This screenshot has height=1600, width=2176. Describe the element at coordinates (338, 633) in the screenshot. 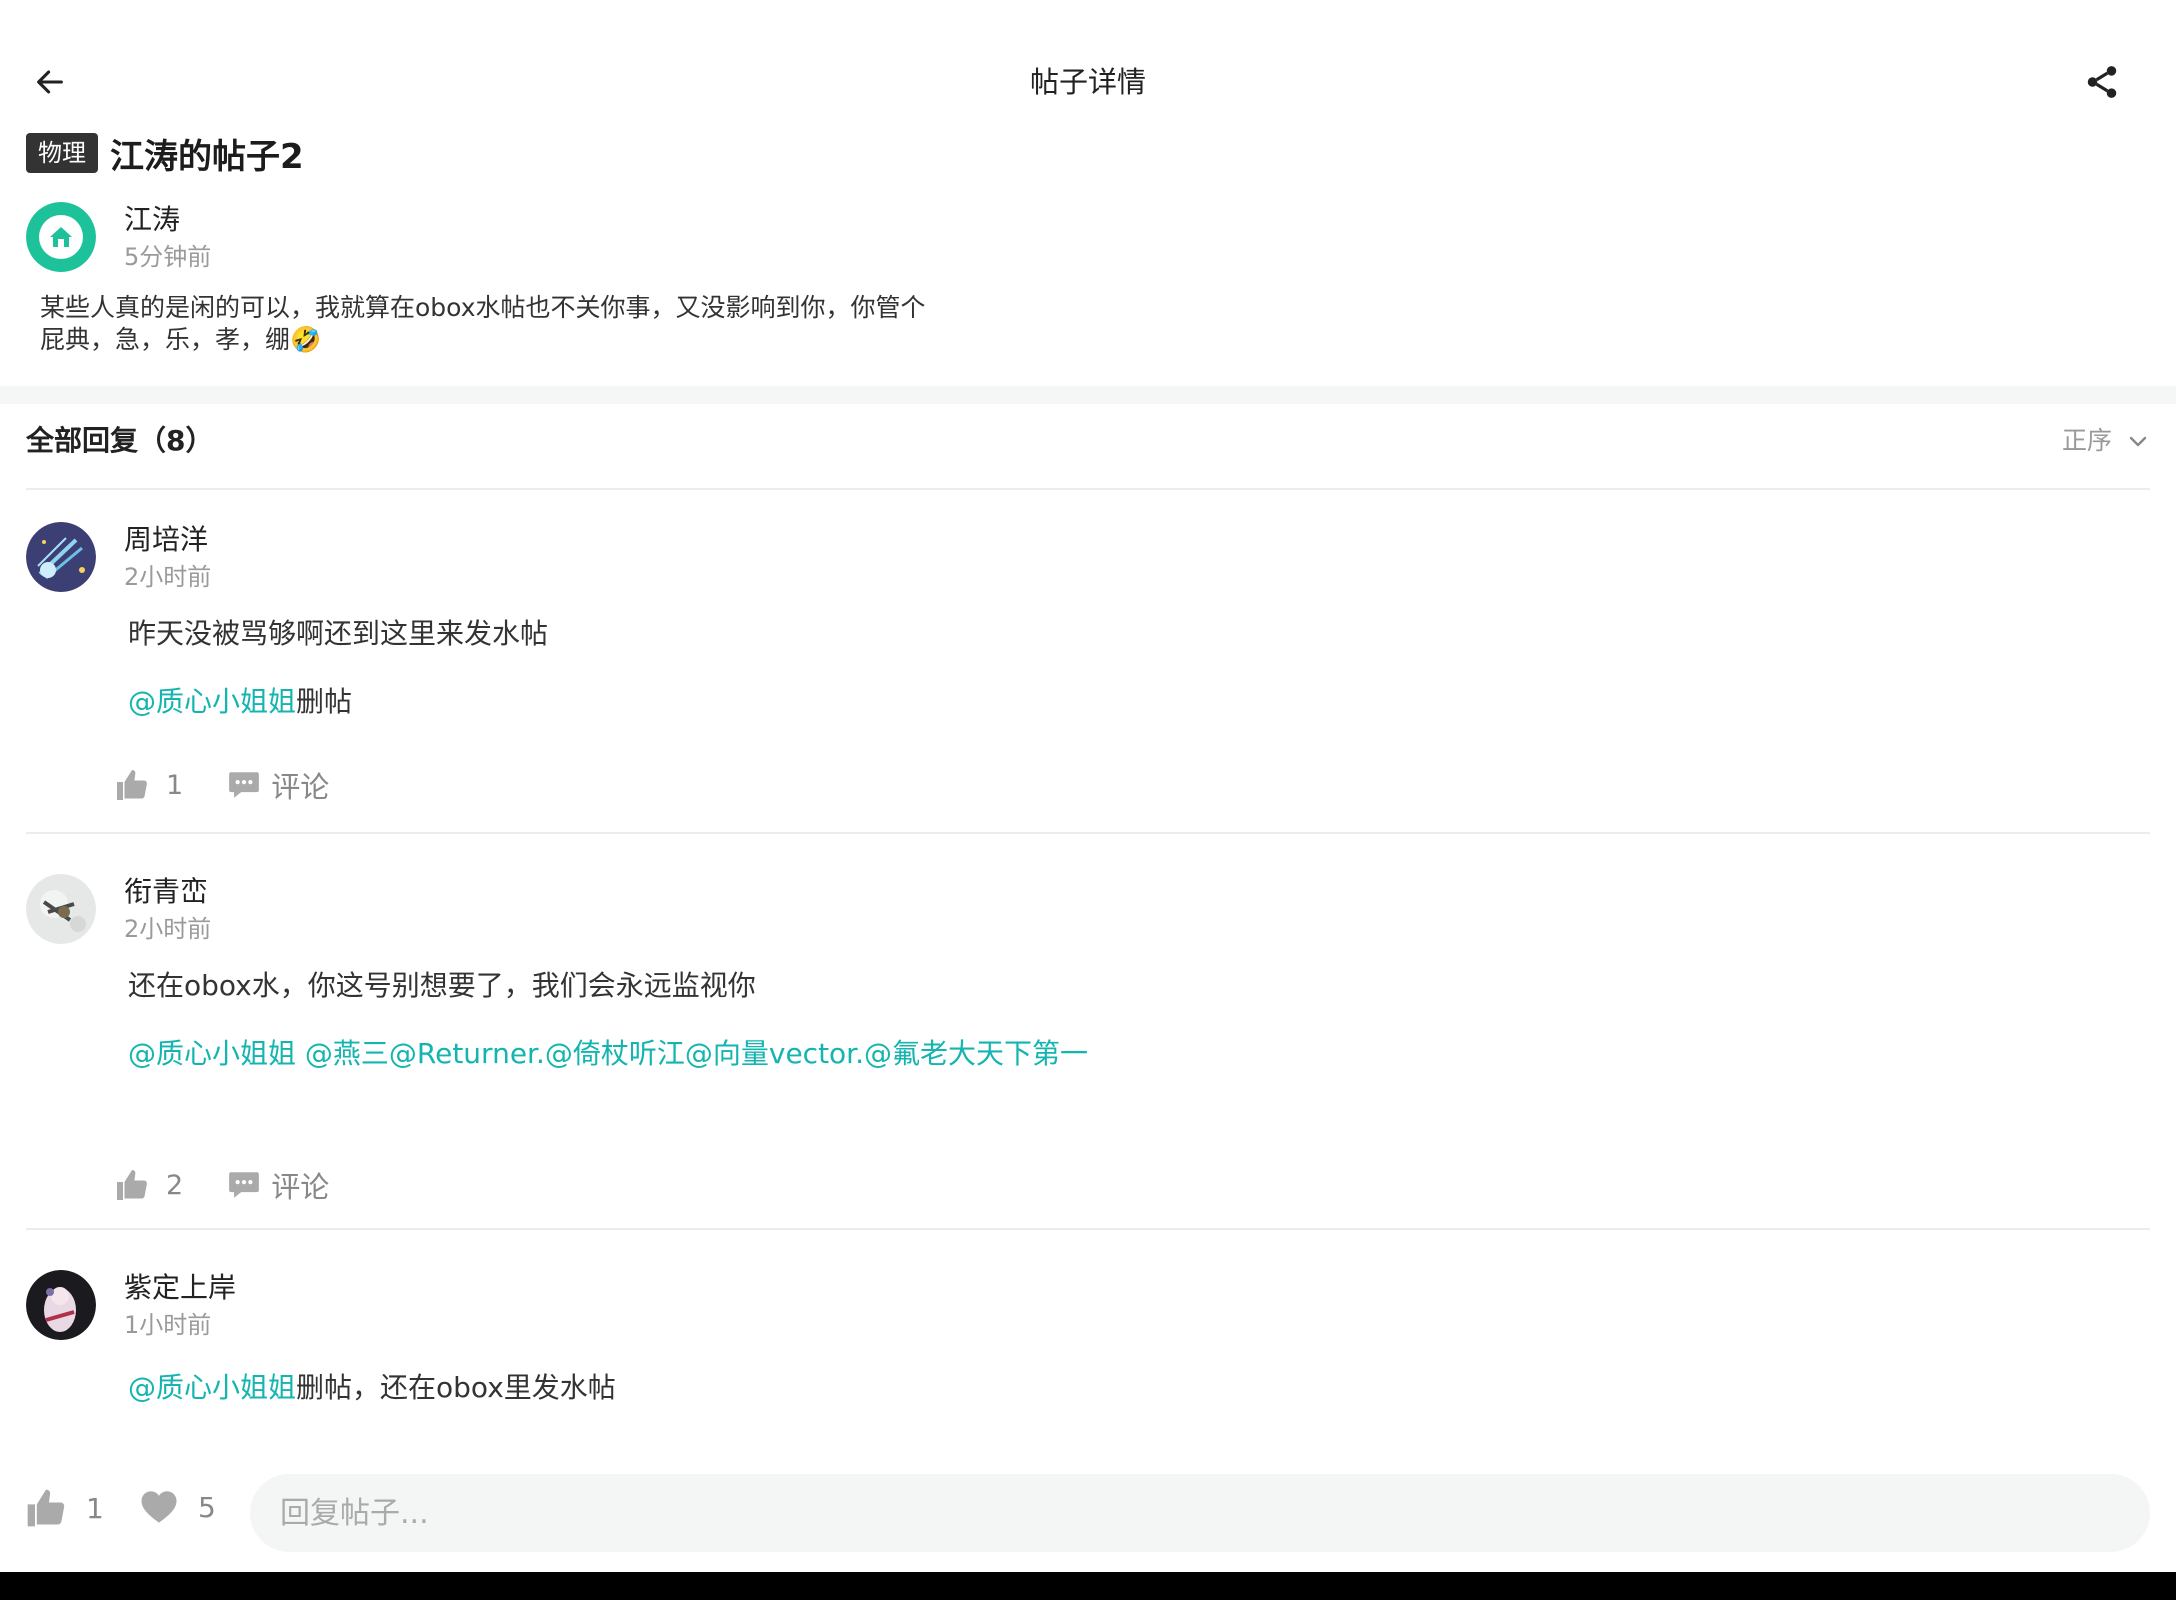

I see `reply-text: 昨天没被骂够啊还到这里来发水帖` at that location.